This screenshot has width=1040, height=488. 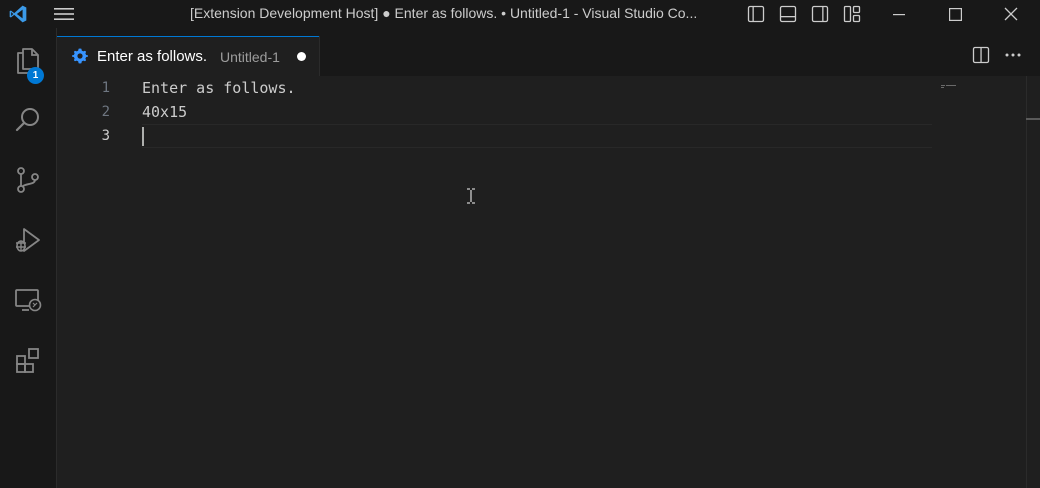 What do you see at coordinates (981, 55) in the screenshot?
I see `split-editor-icon` at bounding box center [981, 55].